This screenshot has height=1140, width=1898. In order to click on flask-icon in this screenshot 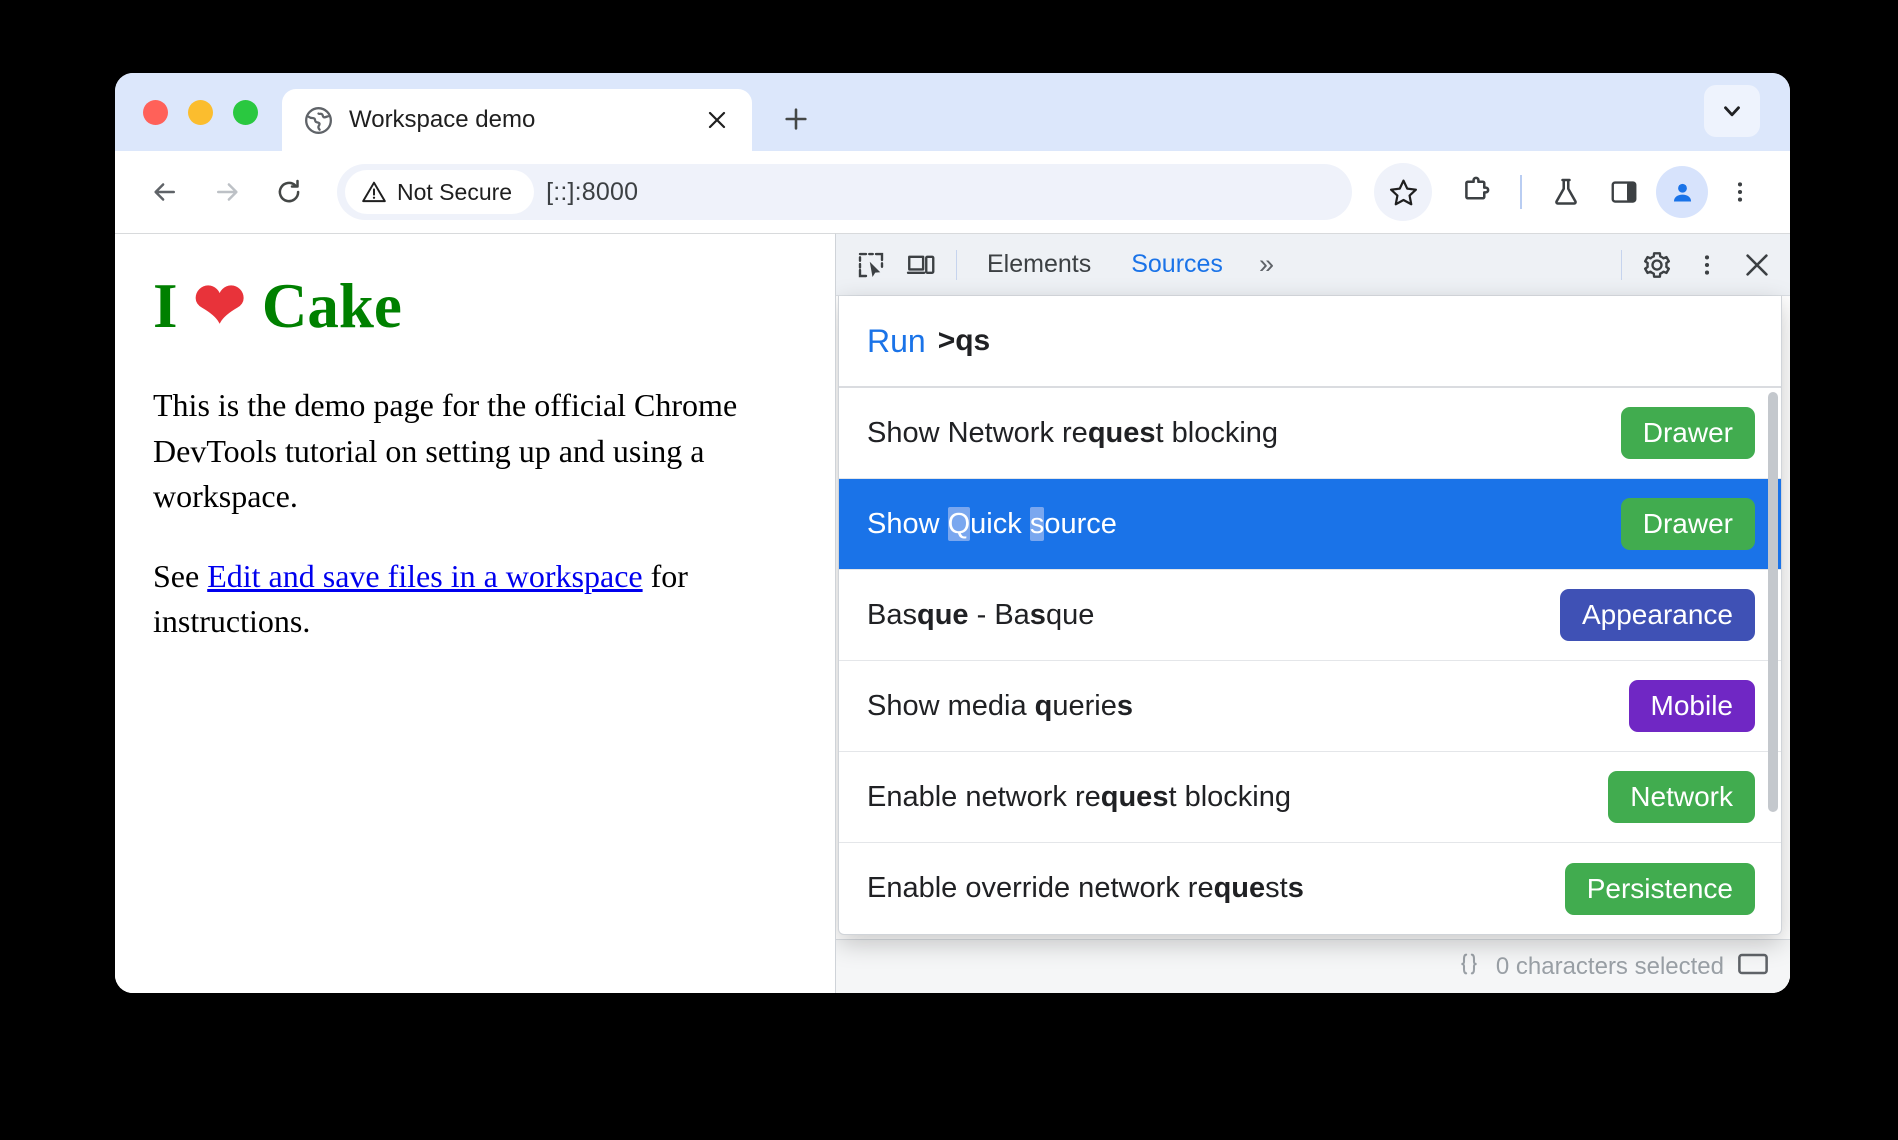, I will do `click(1566, 191)`.